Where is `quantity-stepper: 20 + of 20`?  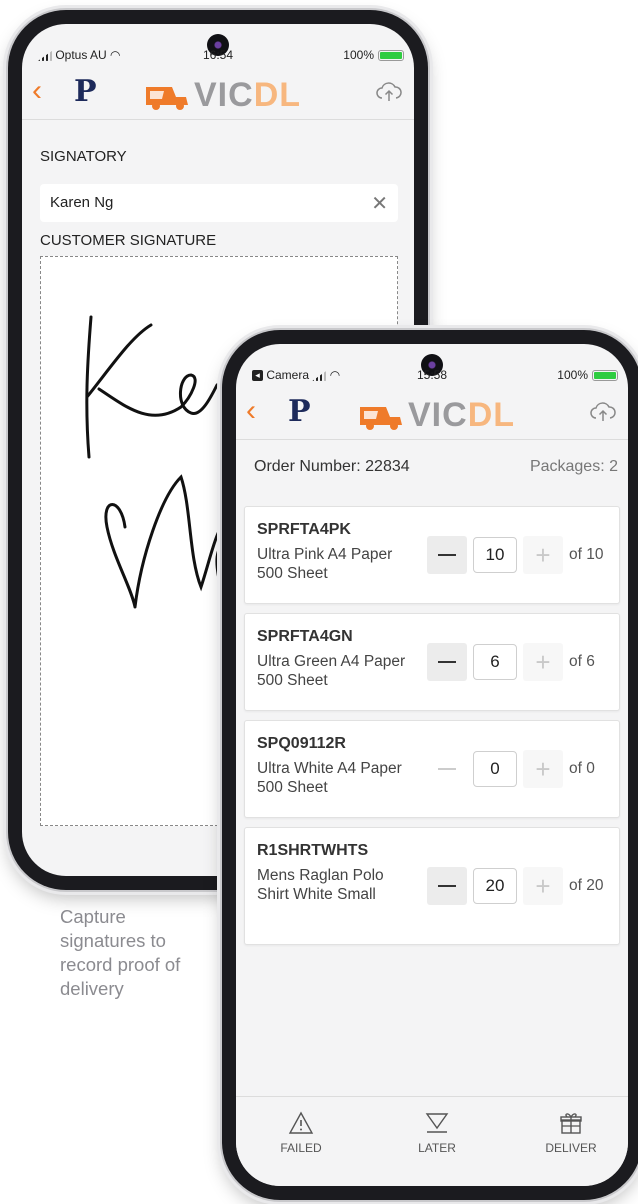
quantity-stepper: 20 + of 20 is located at coordinates (518, 886).